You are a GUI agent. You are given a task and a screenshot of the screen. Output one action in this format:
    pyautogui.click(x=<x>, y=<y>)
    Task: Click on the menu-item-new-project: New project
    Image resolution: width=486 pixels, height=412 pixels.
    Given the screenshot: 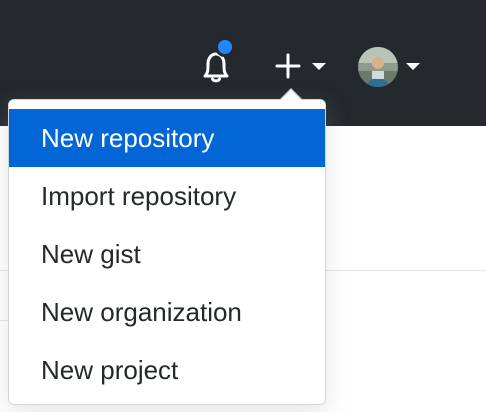 What is the action you would take?
    pyautogui.click(x=167, y=370)
    